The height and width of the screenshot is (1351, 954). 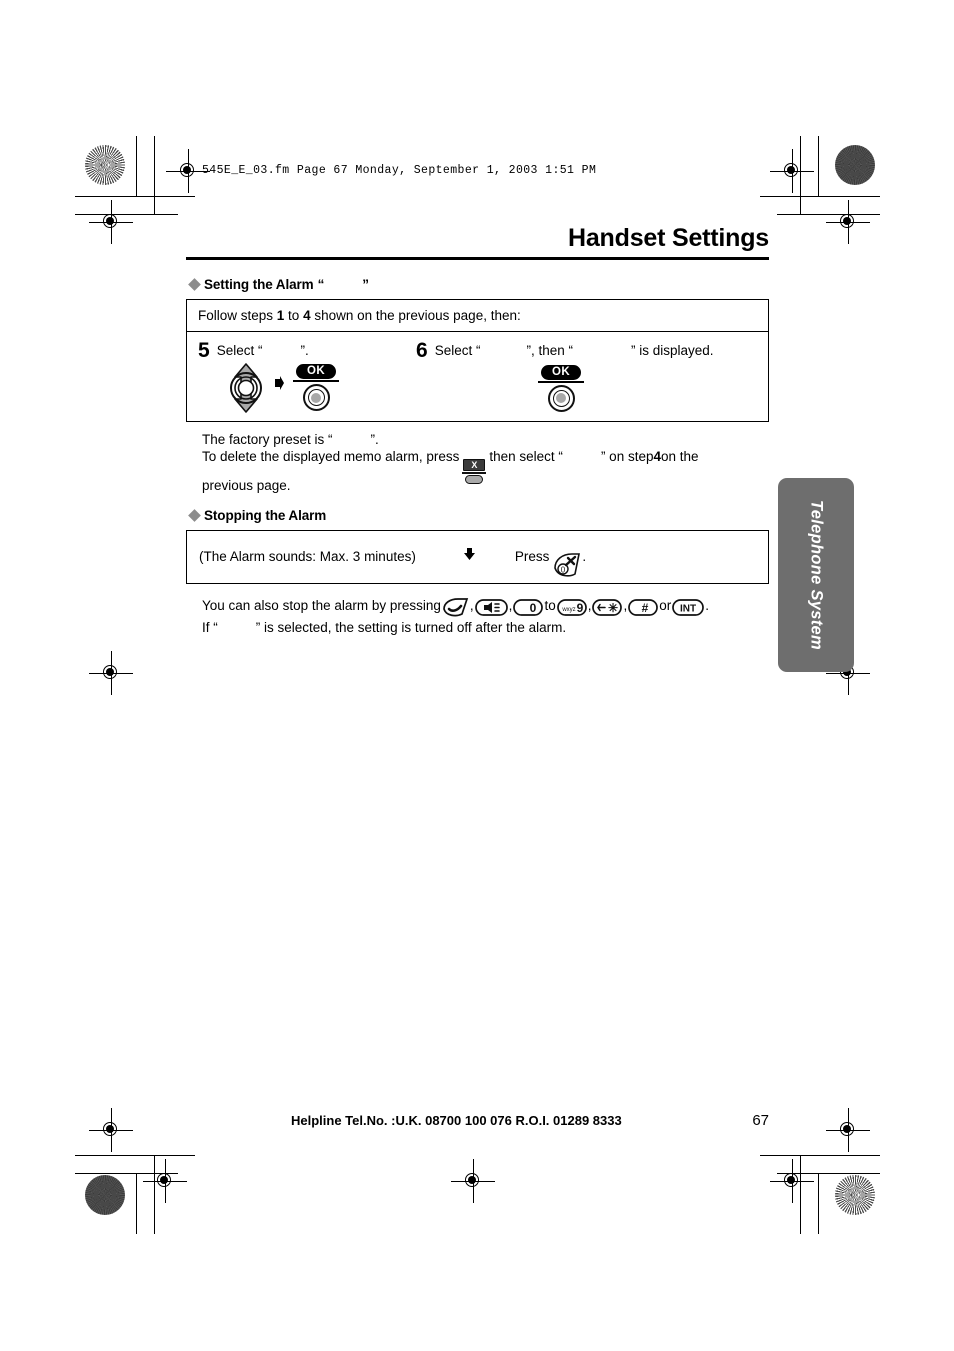 I want to click on step-6: 6 Select “ ”, then “ ” is displayed. OK, so click(x=589, y=375).